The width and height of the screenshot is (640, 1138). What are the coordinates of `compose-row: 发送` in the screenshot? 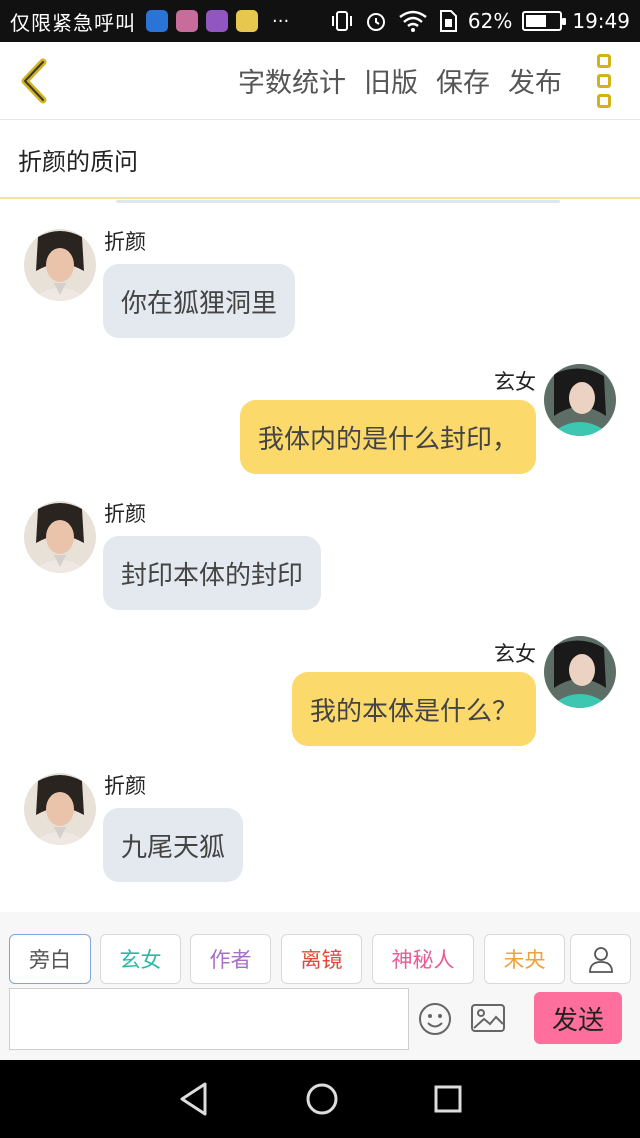 It's located at (320, 1024).